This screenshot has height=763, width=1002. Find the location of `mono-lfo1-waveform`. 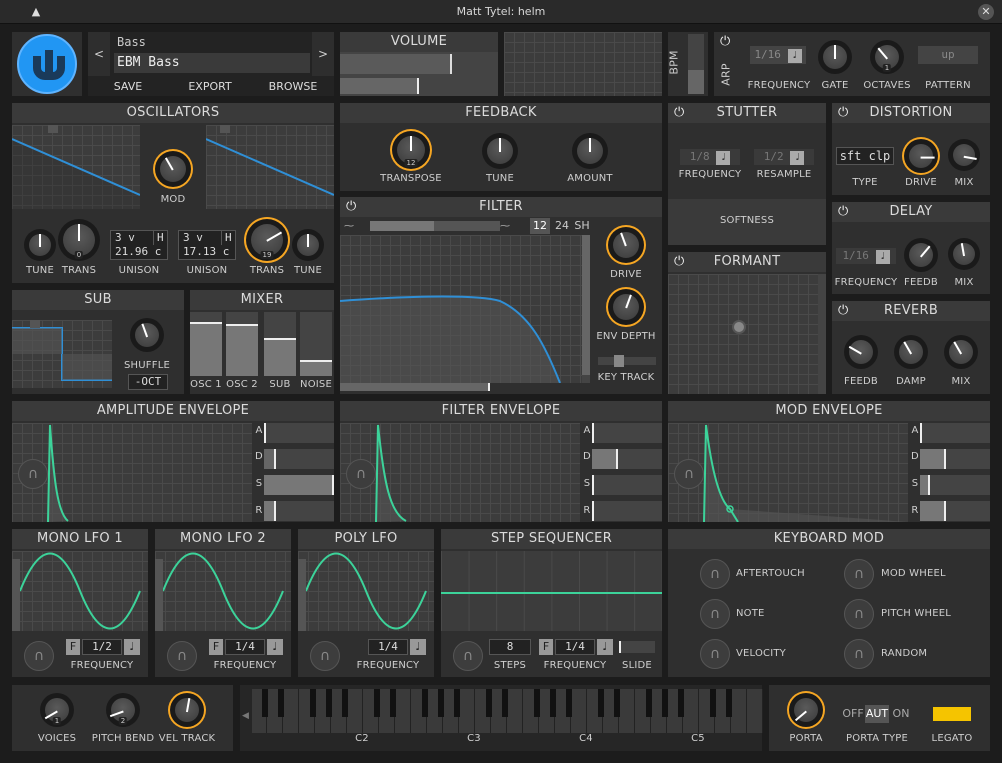

mono-lfo1-waveform is located at coordinates (80, 591).